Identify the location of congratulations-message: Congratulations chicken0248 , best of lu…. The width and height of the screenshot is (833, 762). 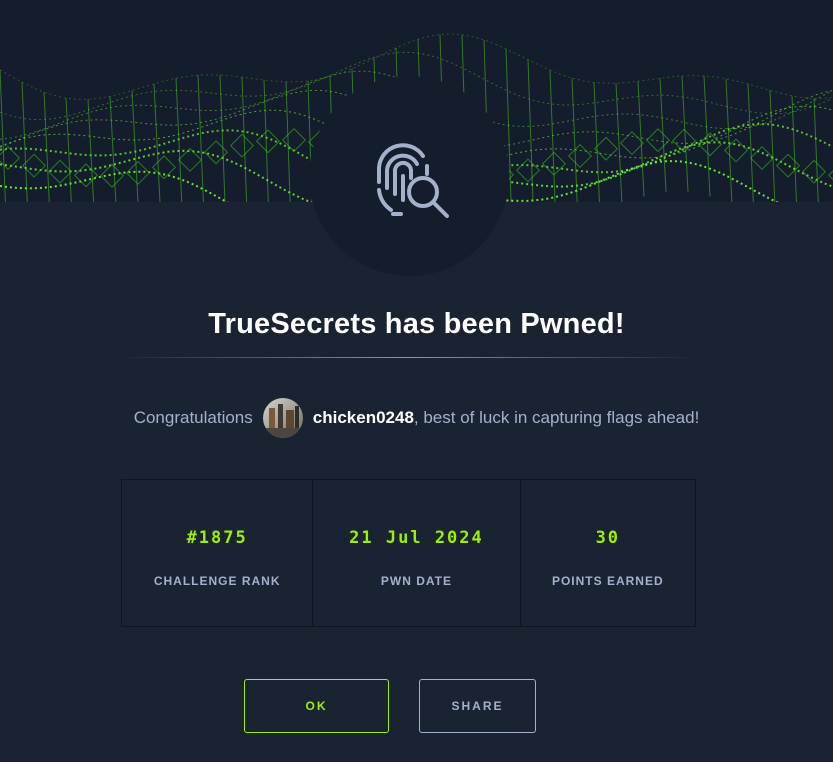
(416, 418).